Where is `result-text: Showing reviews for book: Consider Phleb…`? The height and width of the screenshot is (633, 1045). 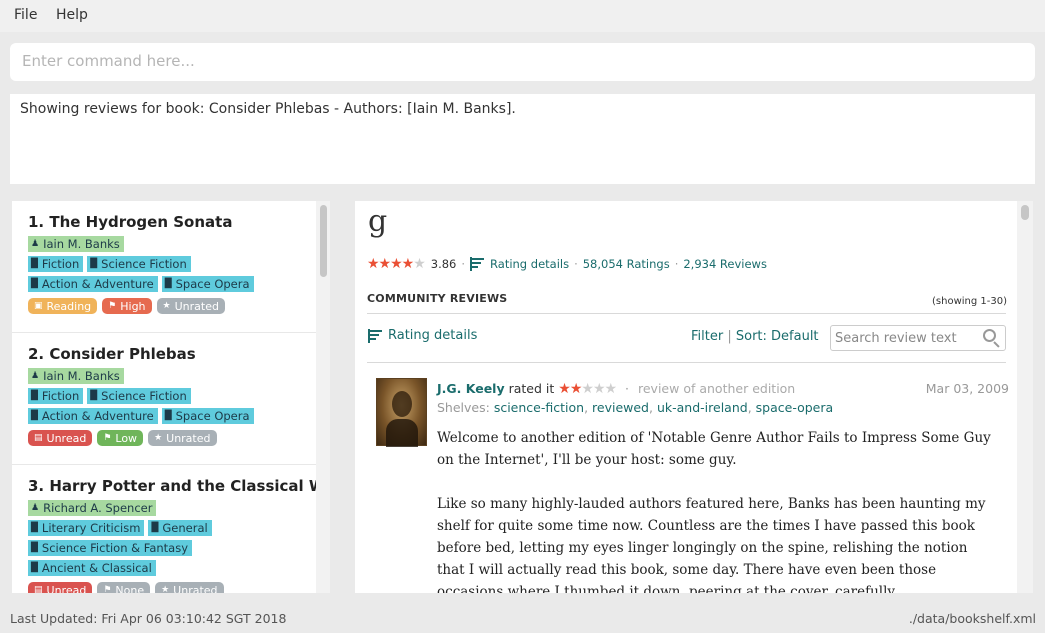
result-text: Showing reviews for book: Consider Phleb… is located at coordinates (268, 109).